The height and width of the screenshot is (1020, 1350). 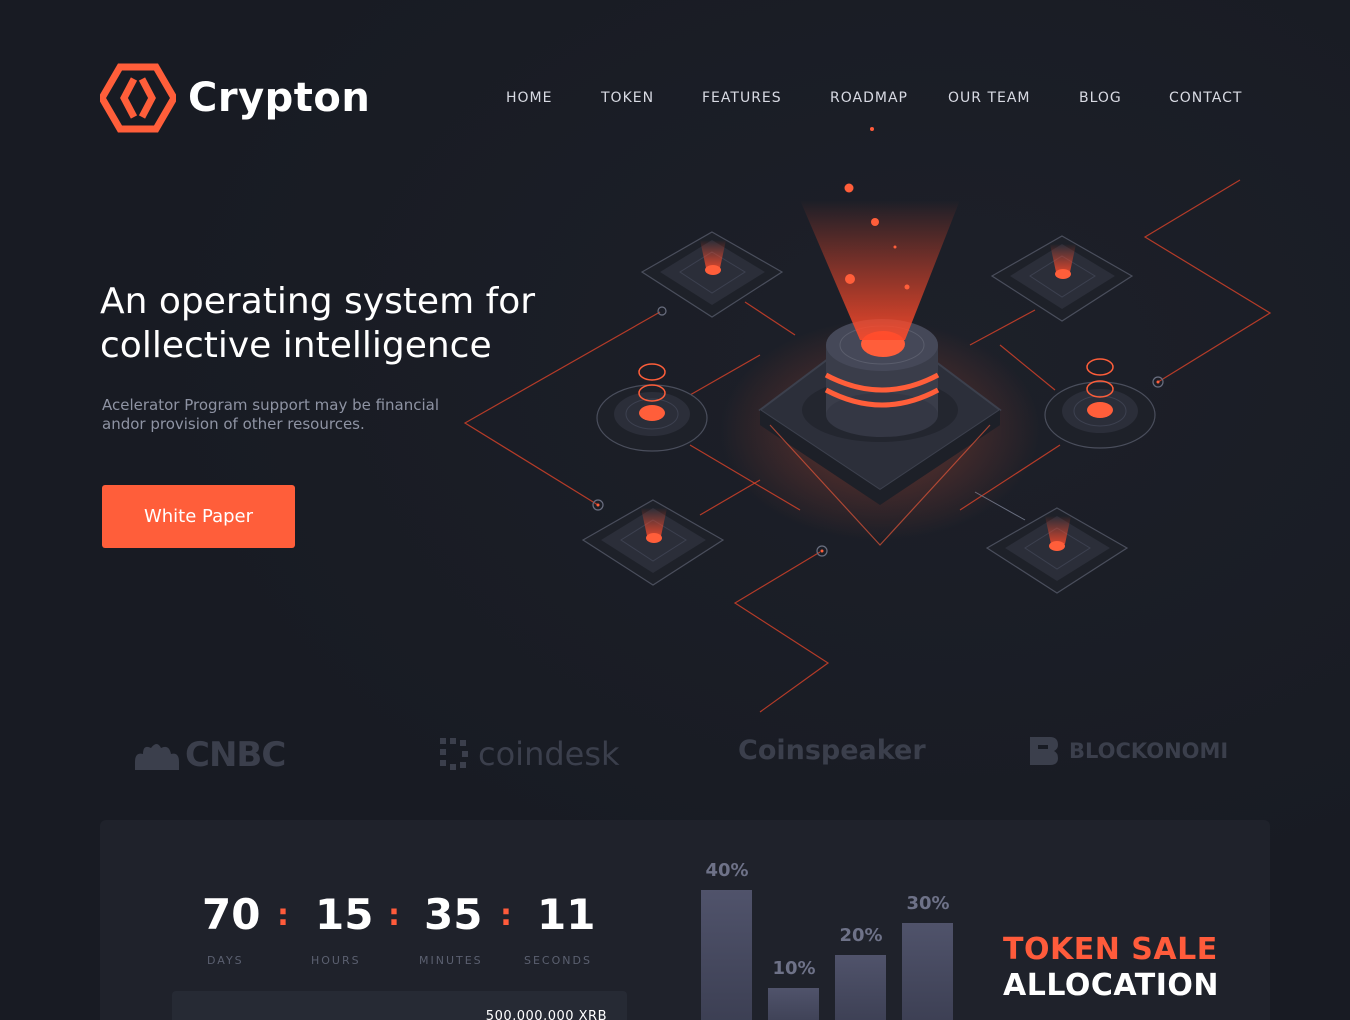 I want to click on partner-coinspeaker: Coinspeaker, so click(x=832, y=750).